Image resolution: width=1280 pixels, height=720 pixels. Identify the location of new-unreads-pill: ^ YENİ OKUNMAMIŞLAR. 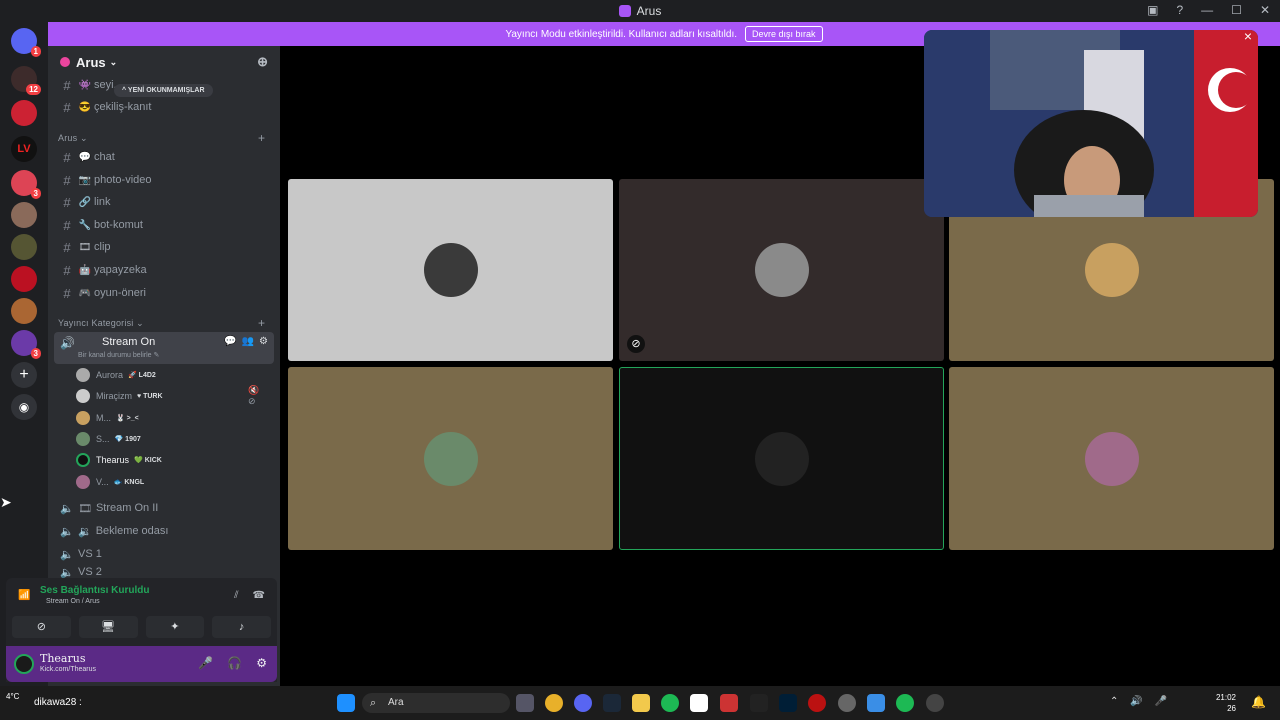
(163, 90).